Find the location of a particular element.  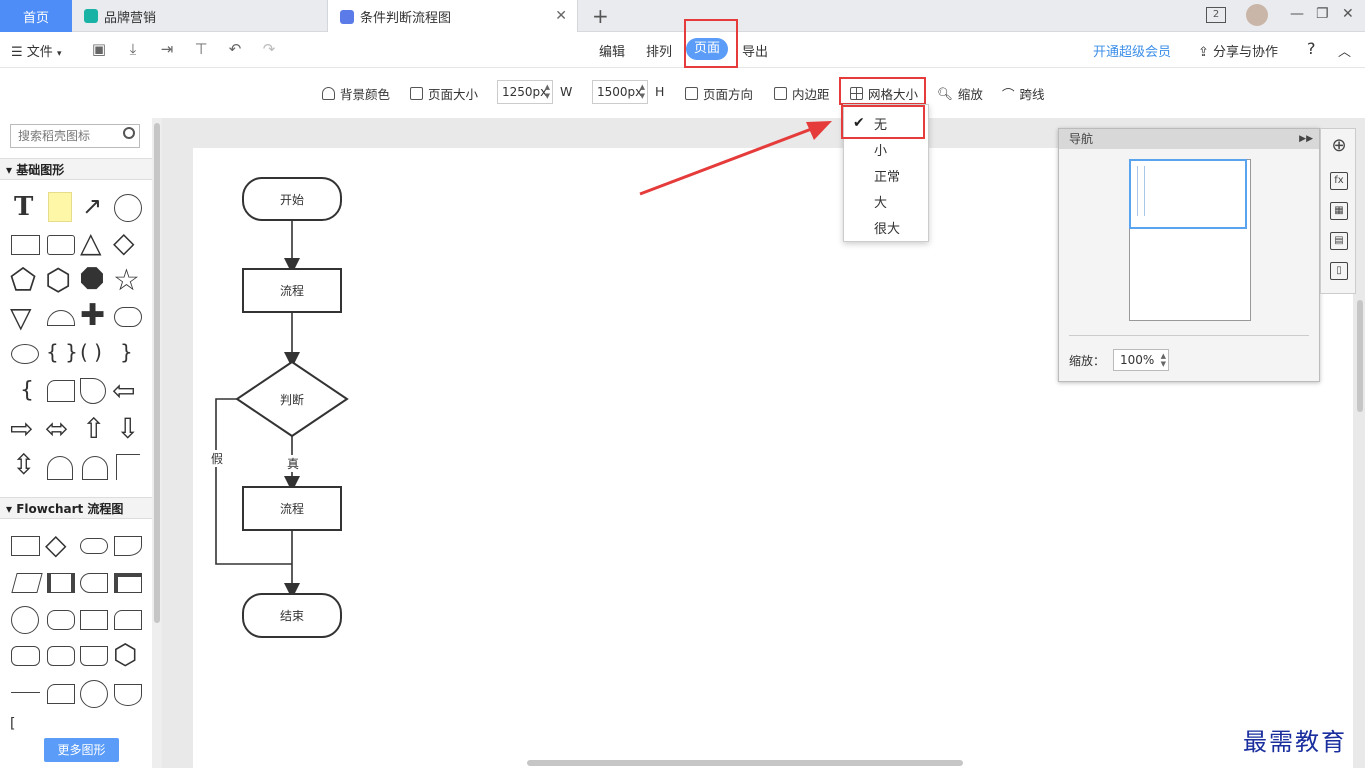

grid-option-small: 小 is located at coordinates (880, 149).